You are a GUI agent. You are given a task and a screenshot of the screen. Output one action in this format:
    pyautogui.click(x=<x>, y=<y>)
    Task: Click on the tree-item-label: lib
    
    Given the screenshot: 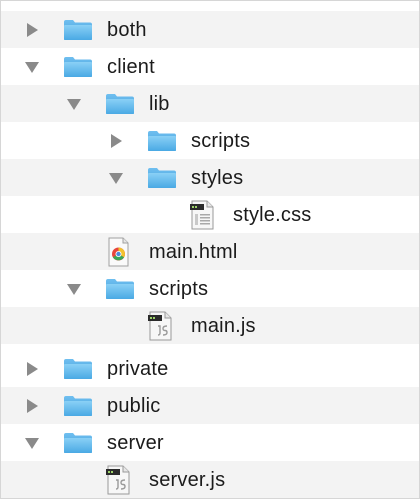 What is the action you would take?
    pyautogui.click(x=159, y=103)
    